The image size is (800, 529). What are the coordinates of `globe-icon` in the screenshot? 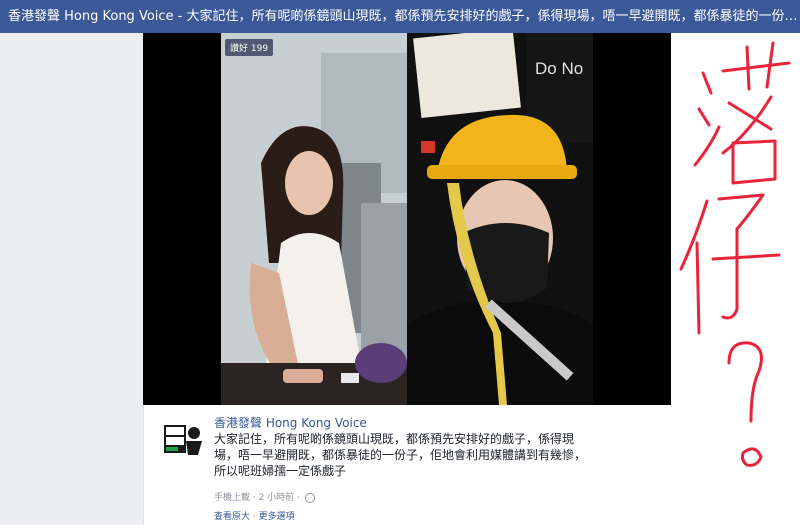 It's located at (309, 497).